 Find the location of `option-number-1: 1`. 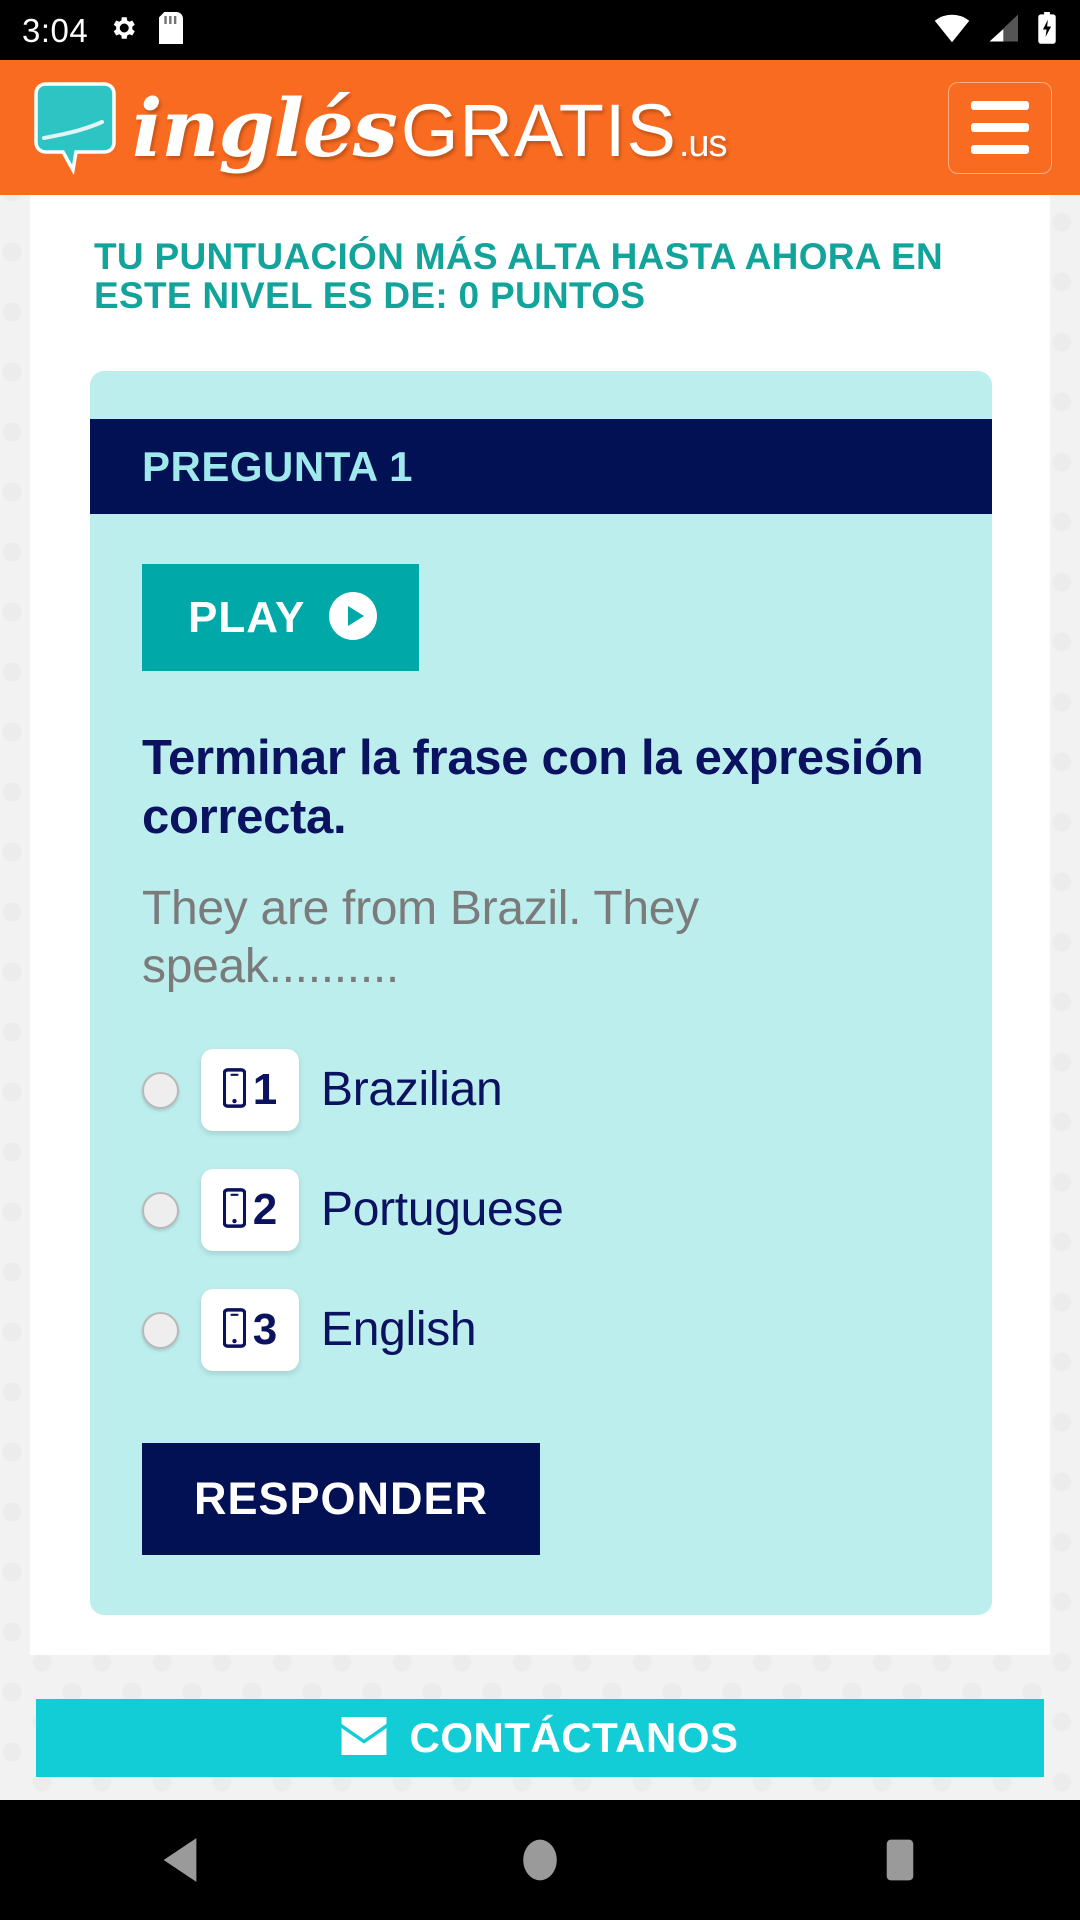

option-number-1: 1 is located at coordinates (265, 1090).